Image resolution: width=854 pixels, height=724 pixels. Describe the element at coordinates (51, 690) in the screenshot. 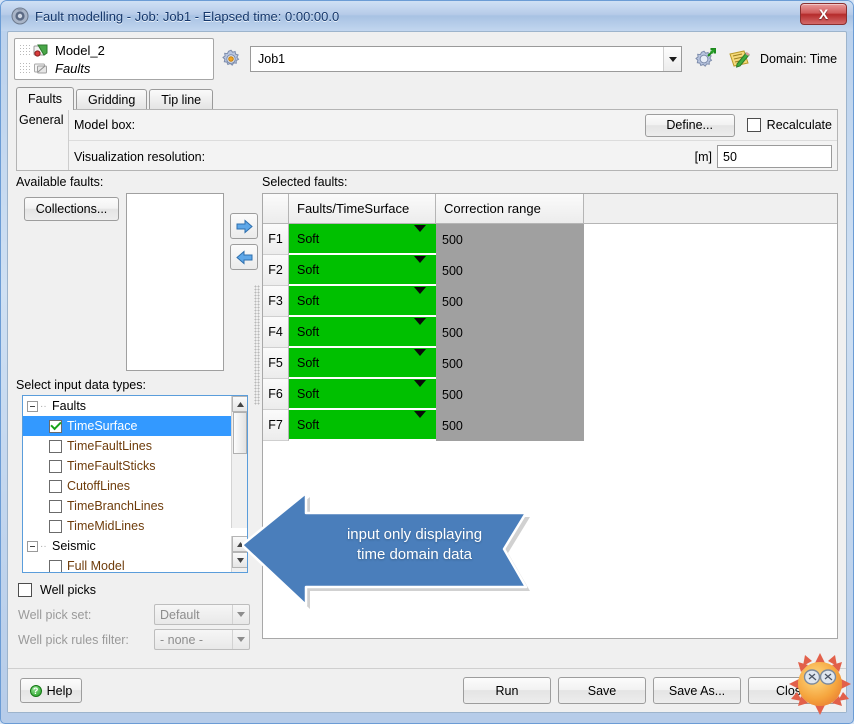

I see `help-button: ? Help` at that location.